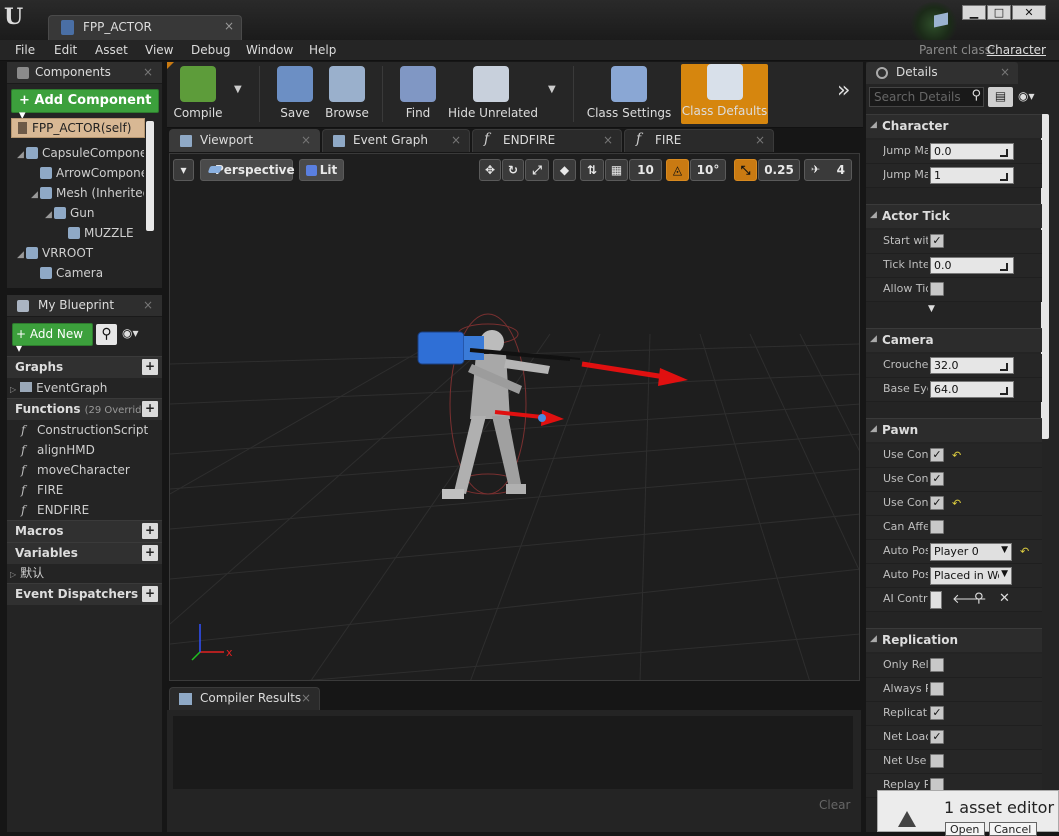 The width and height of the screenshot is (1059, 836). Describe the element at coordinates (84, 430) in the screenshot. I see `function-item: f ConstructionScript` at that location.